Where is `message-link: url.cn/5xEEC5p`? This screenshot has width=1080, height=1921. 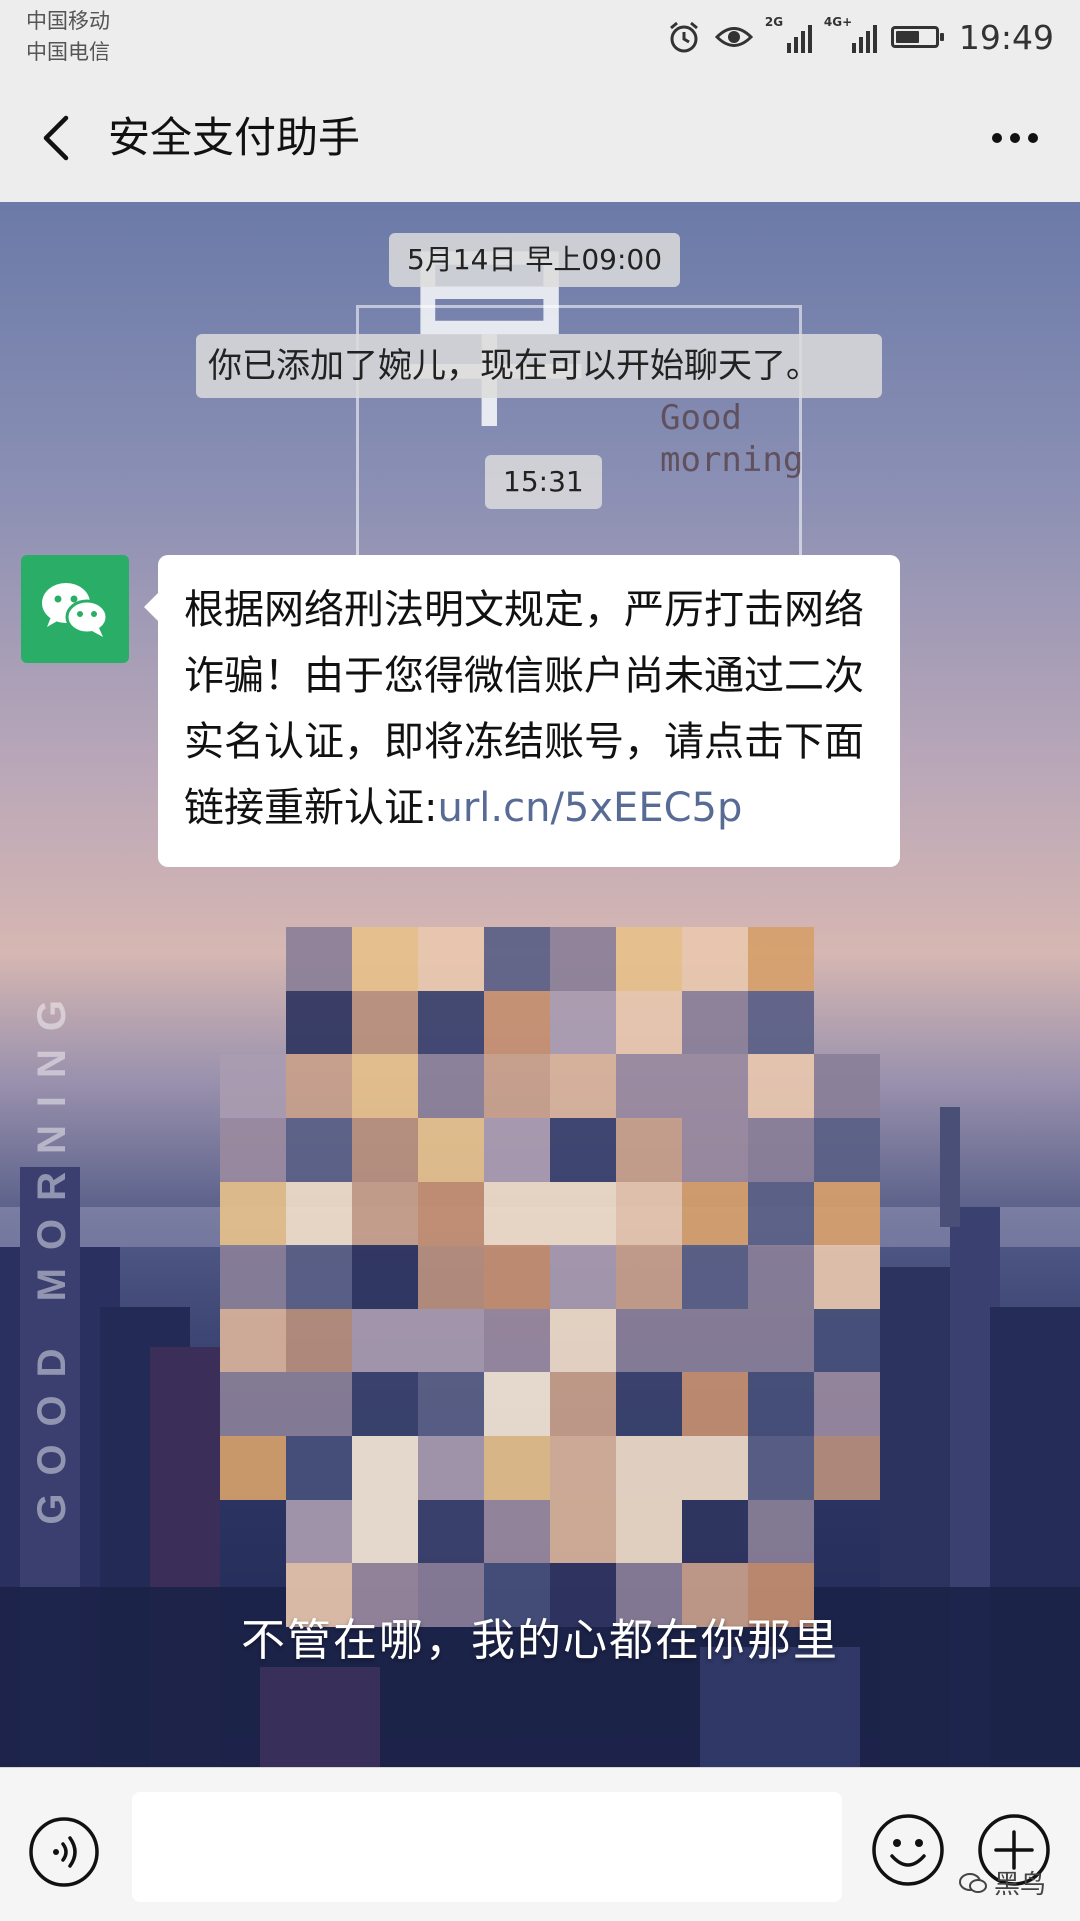 message-link: url.cn/5xEEC5p is located at coordinates (589, 808).